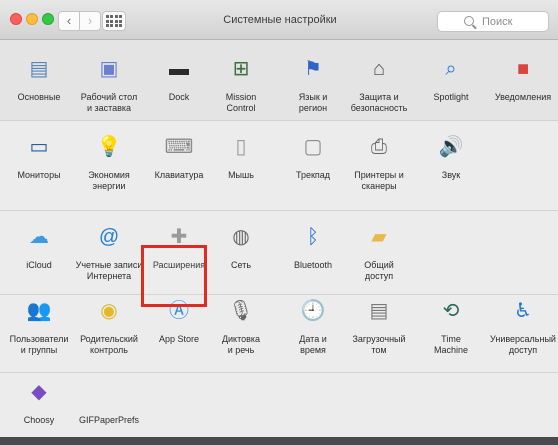 Image resolution: width=558 pixels, height=445 pixels. I want to click on pane-dock: ▬ Dock, so click(179, 90).